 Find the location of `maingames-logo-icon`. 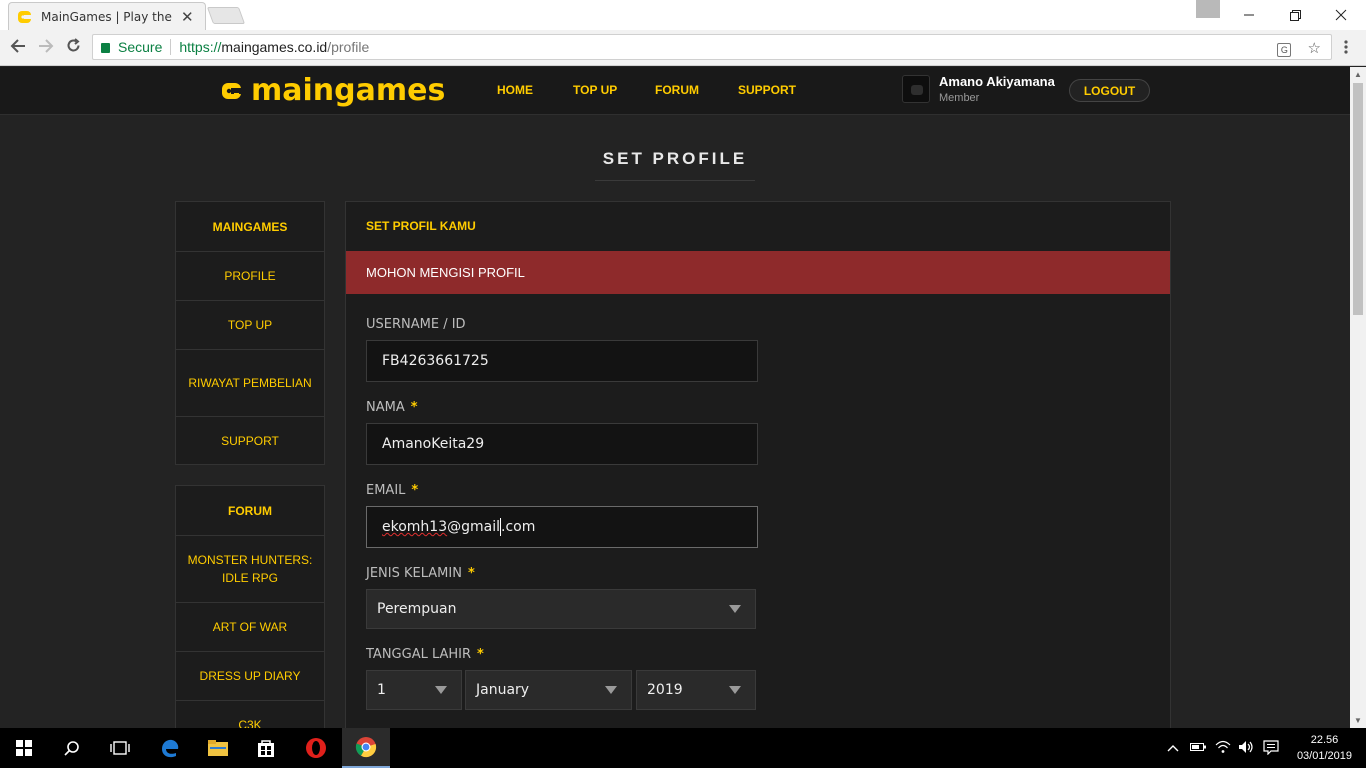

maingames-logo-icon is located at coordinates (232, 91).